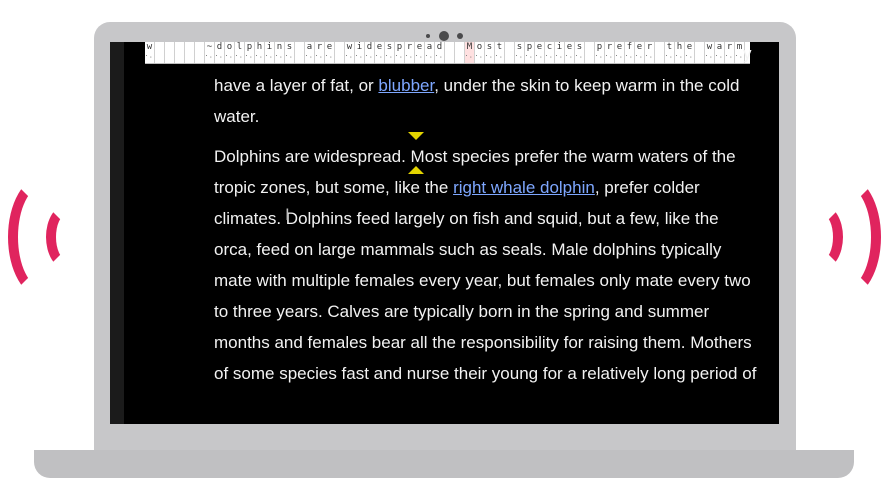  Describe the element at coordinates (229, 47) in the screenshot. I see `braille-cell-char: o` at that location.